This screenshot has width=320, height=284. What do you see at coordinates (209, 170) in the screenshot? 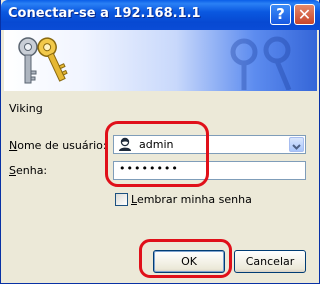
I see `password-input: ••••••••` at bounding box center [209, 170].